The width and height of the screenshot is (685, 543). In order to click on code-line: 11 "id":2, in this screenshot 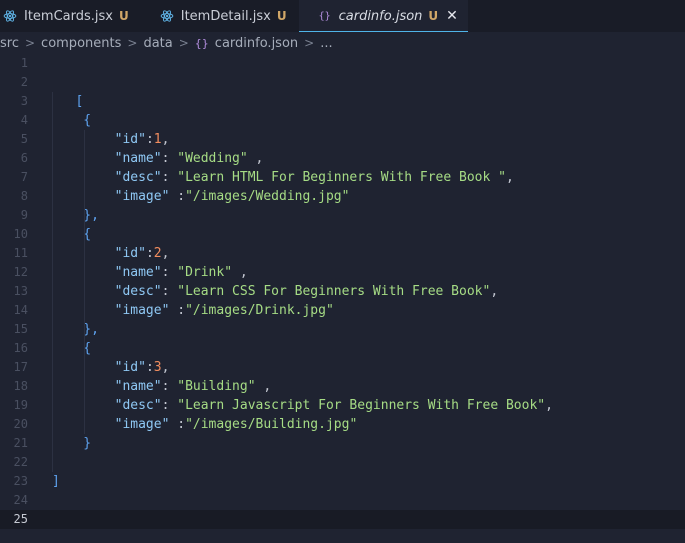, I will do `click(342, 253)`.